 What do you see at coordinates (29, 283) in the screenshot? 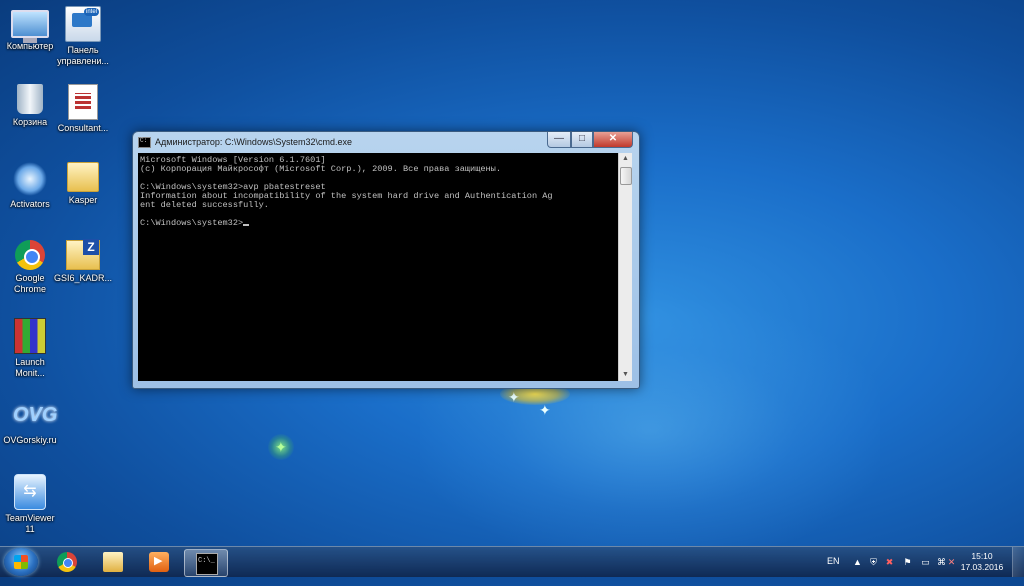
I see `desktop-icon-label: Google Chrome` at bounding box center [29, 283].